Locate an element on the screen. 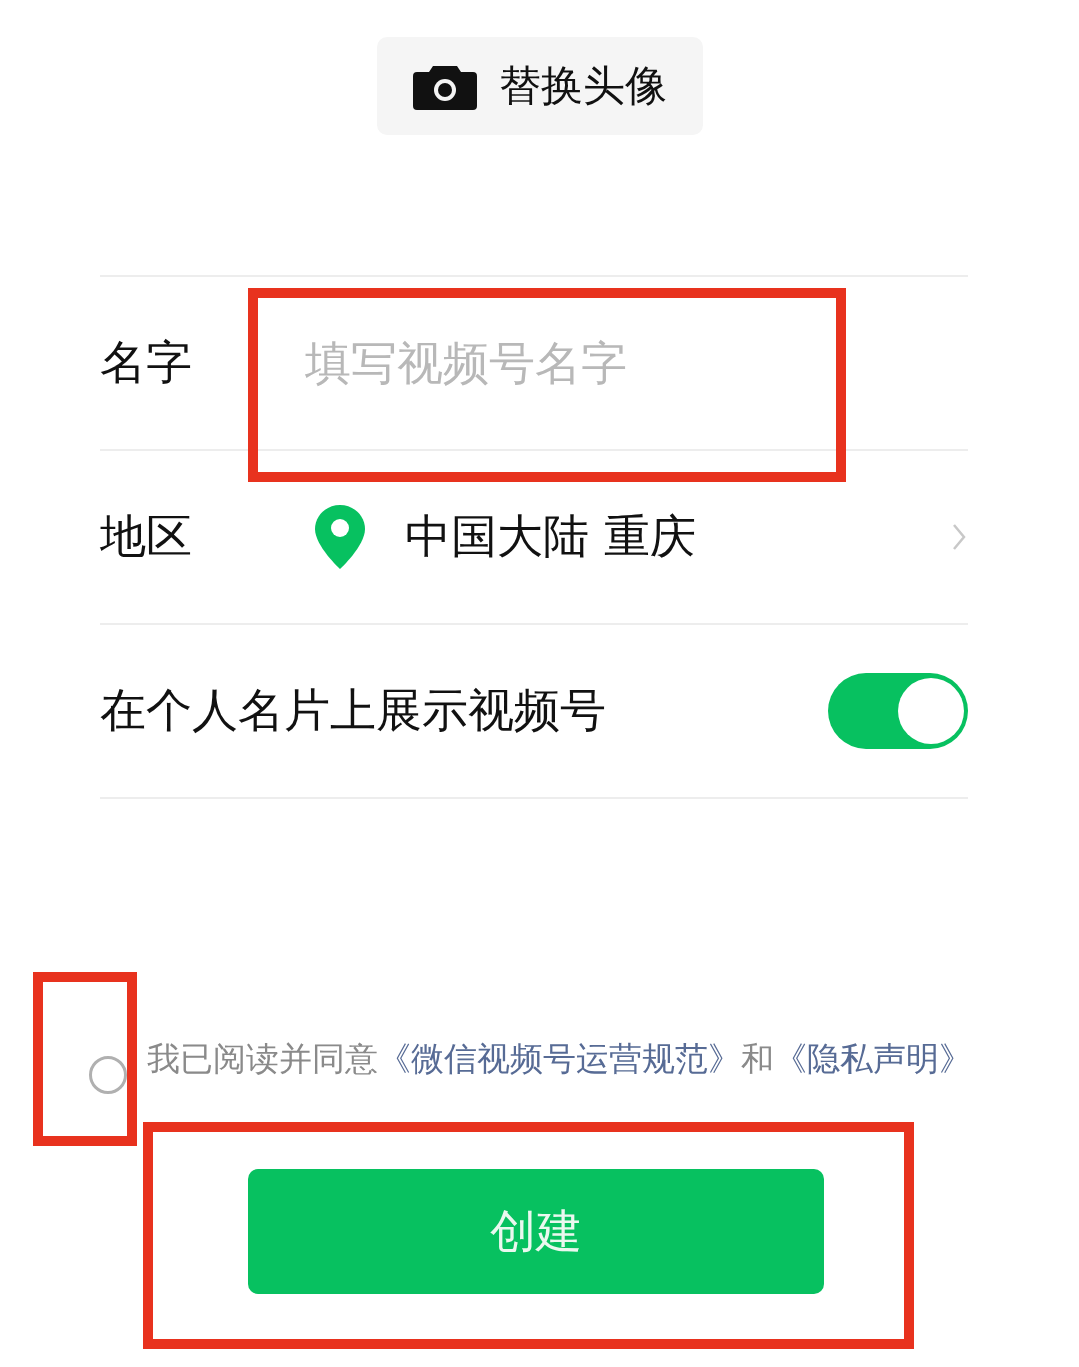  agreement-link: 《微信视频号运营规范》 is located at coordinates (559, 1058).